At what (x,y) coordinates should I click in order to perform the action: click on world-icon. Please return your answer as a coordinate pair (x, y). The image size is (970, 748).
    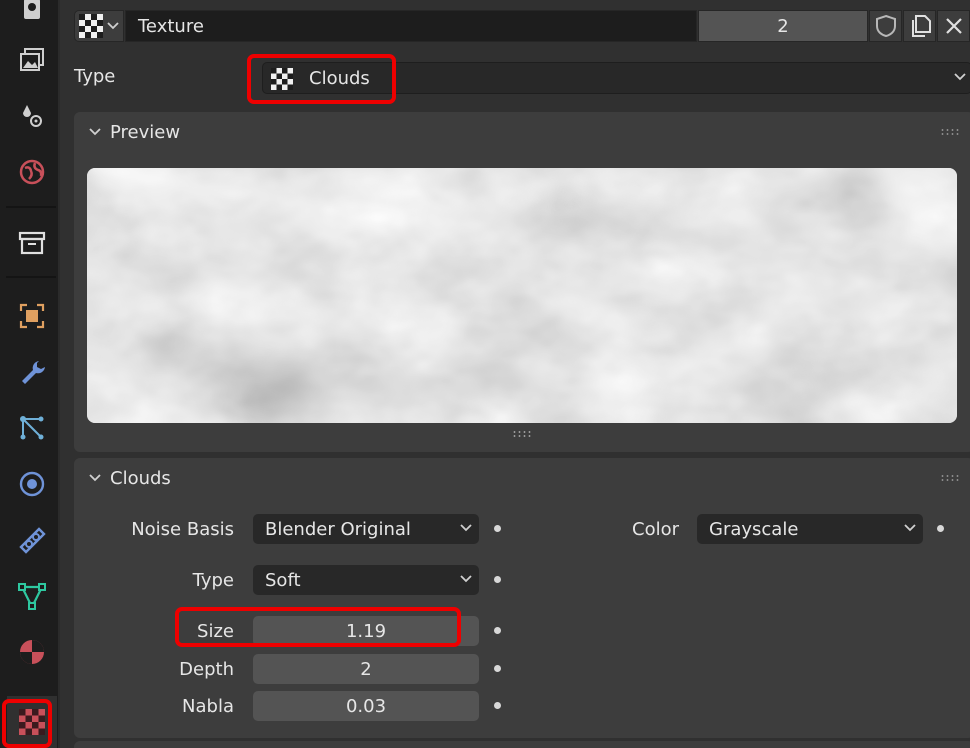
    Looking at the image, I should click on (32, 172).